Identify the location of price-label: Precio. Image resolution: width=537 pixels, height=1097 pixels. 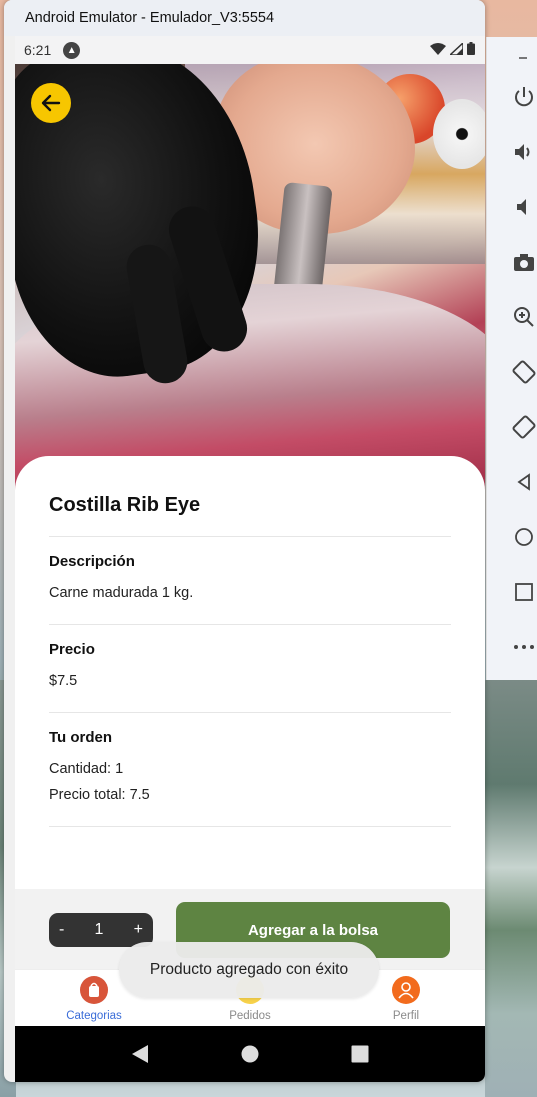
(72, 649).